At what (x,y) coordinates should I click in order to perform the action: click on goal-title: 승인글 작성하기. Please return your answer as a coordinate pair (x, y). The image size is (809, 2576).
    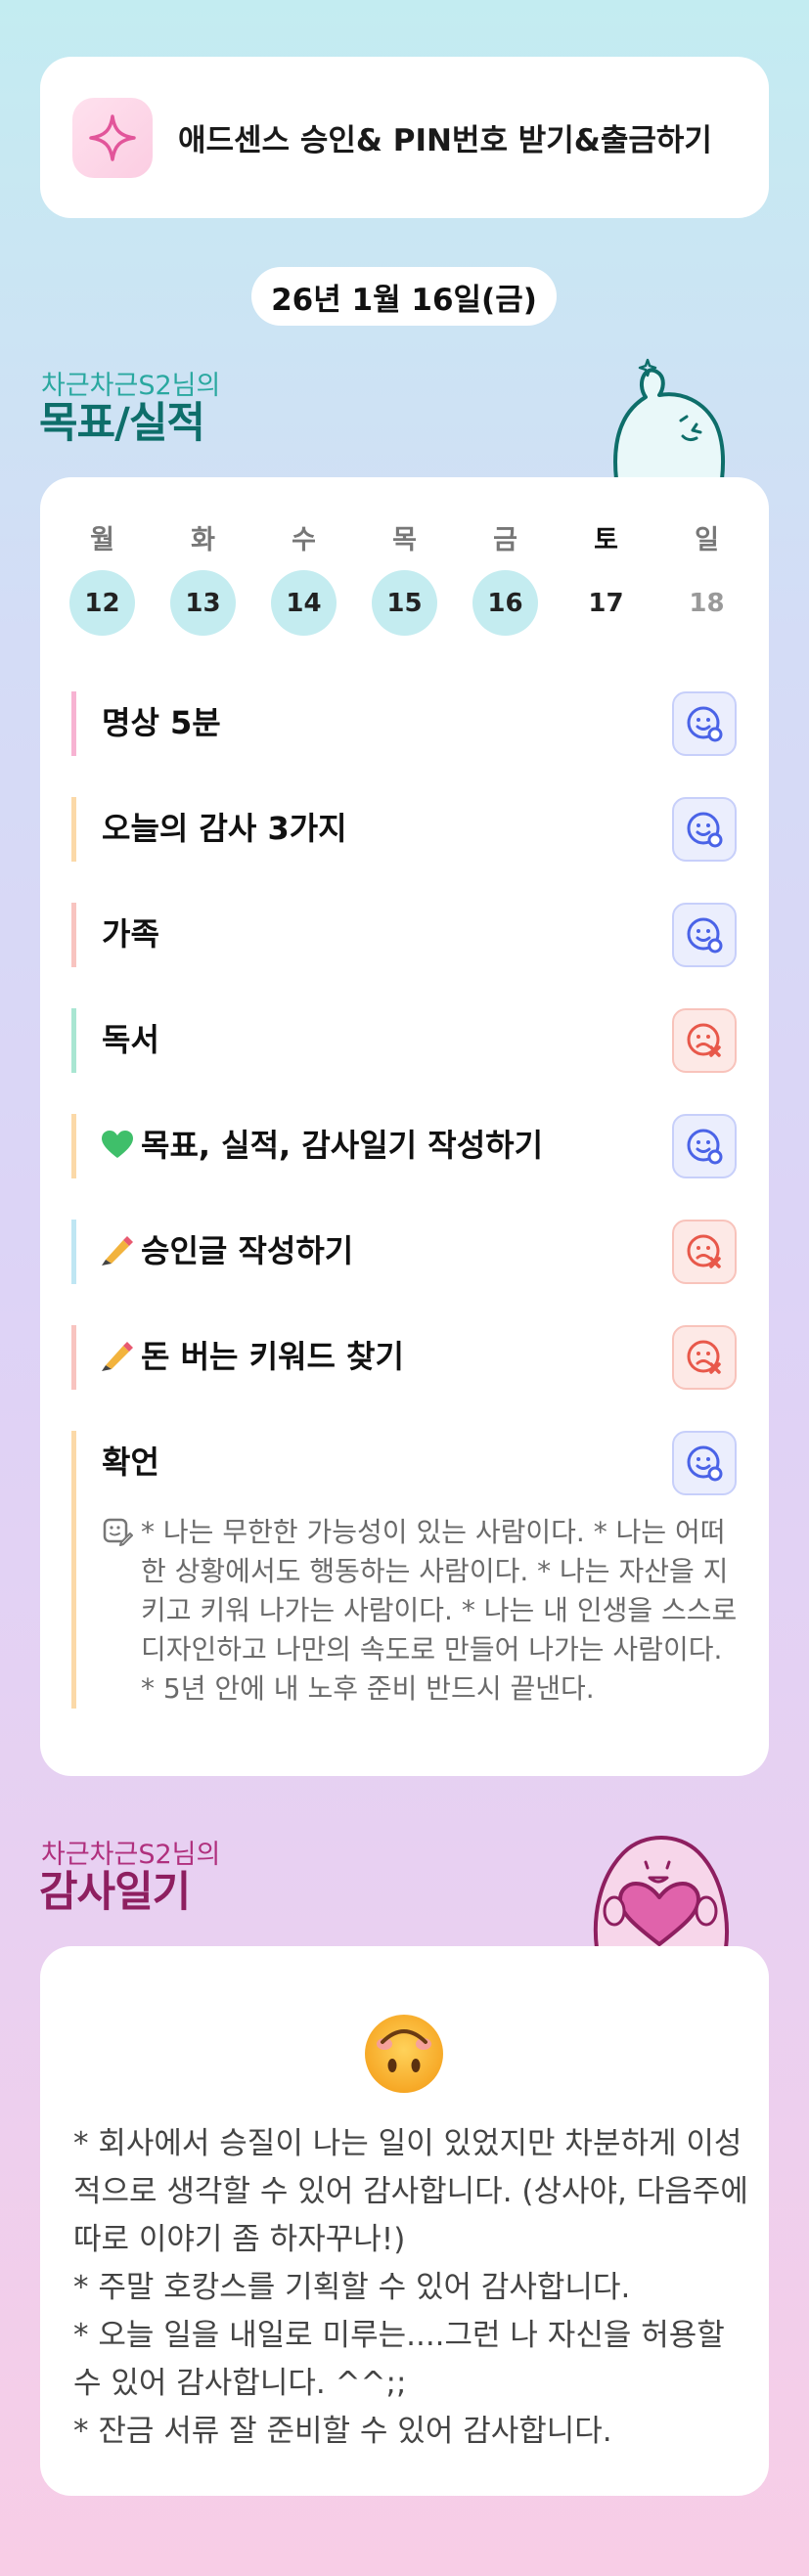
    Looking at the image, I should click on (227, 1251).